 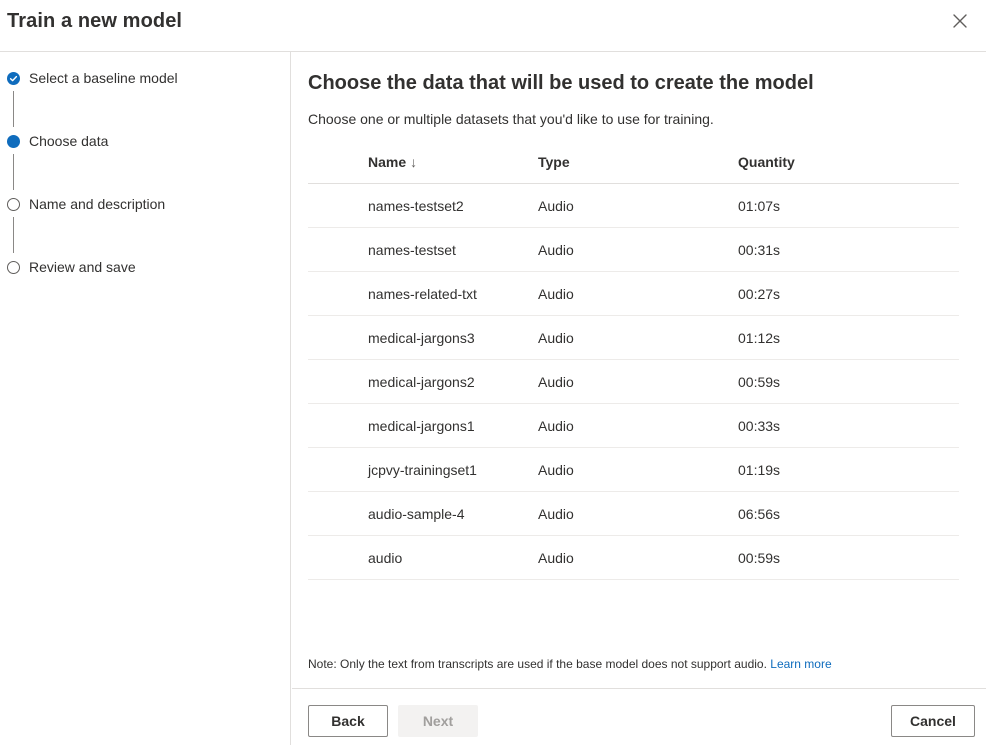 What do you see at coordinates (493, 26) in the screenshot?
I see `dialog-header: Train a new model` at bounding box center [493, 26].